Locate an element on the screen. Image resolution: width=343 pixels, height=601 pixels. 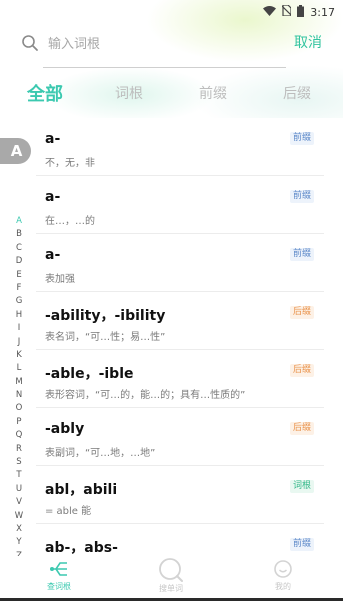
index-letter-c: C is located at coordinates (19, 248).